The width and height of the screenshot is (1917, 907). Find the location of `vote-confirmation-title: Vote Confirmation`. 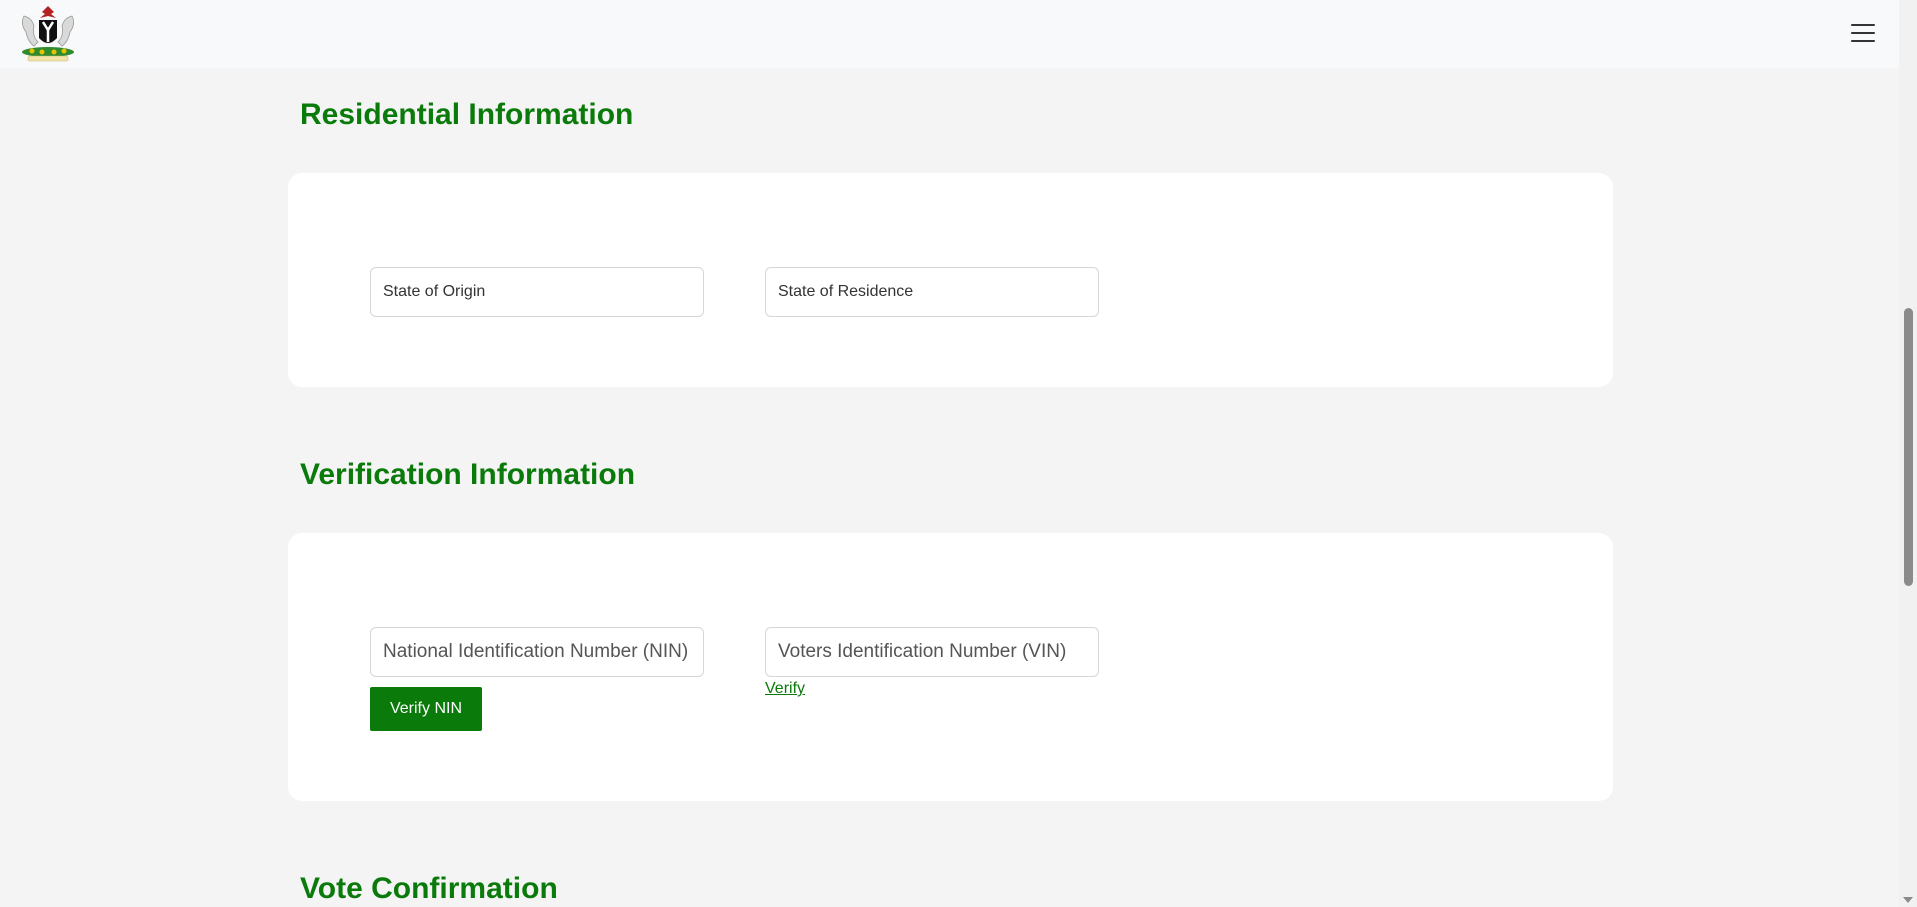

vote-confirmation-title: Vote Confirmation is located at coordinates (429, 888).